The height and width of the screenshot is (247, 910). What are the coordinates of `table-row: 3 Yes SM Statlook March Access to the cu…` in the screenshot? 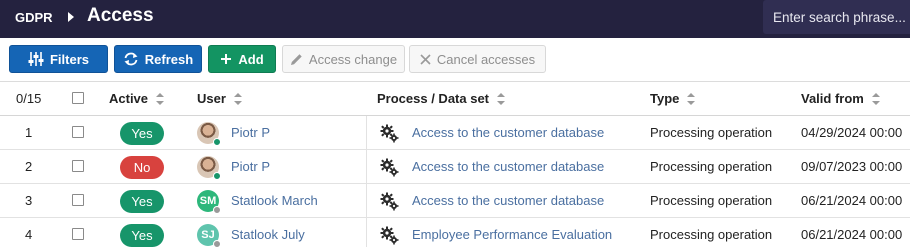 It's located at (455, 201).